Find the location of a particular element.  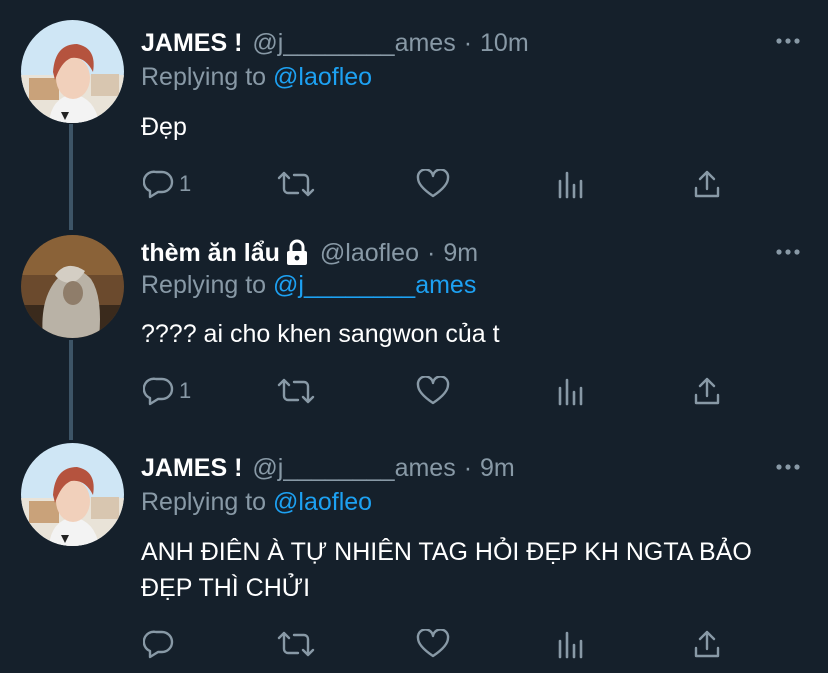

replying-to: Replying to @j________ames is located at coordinates (308, 285).